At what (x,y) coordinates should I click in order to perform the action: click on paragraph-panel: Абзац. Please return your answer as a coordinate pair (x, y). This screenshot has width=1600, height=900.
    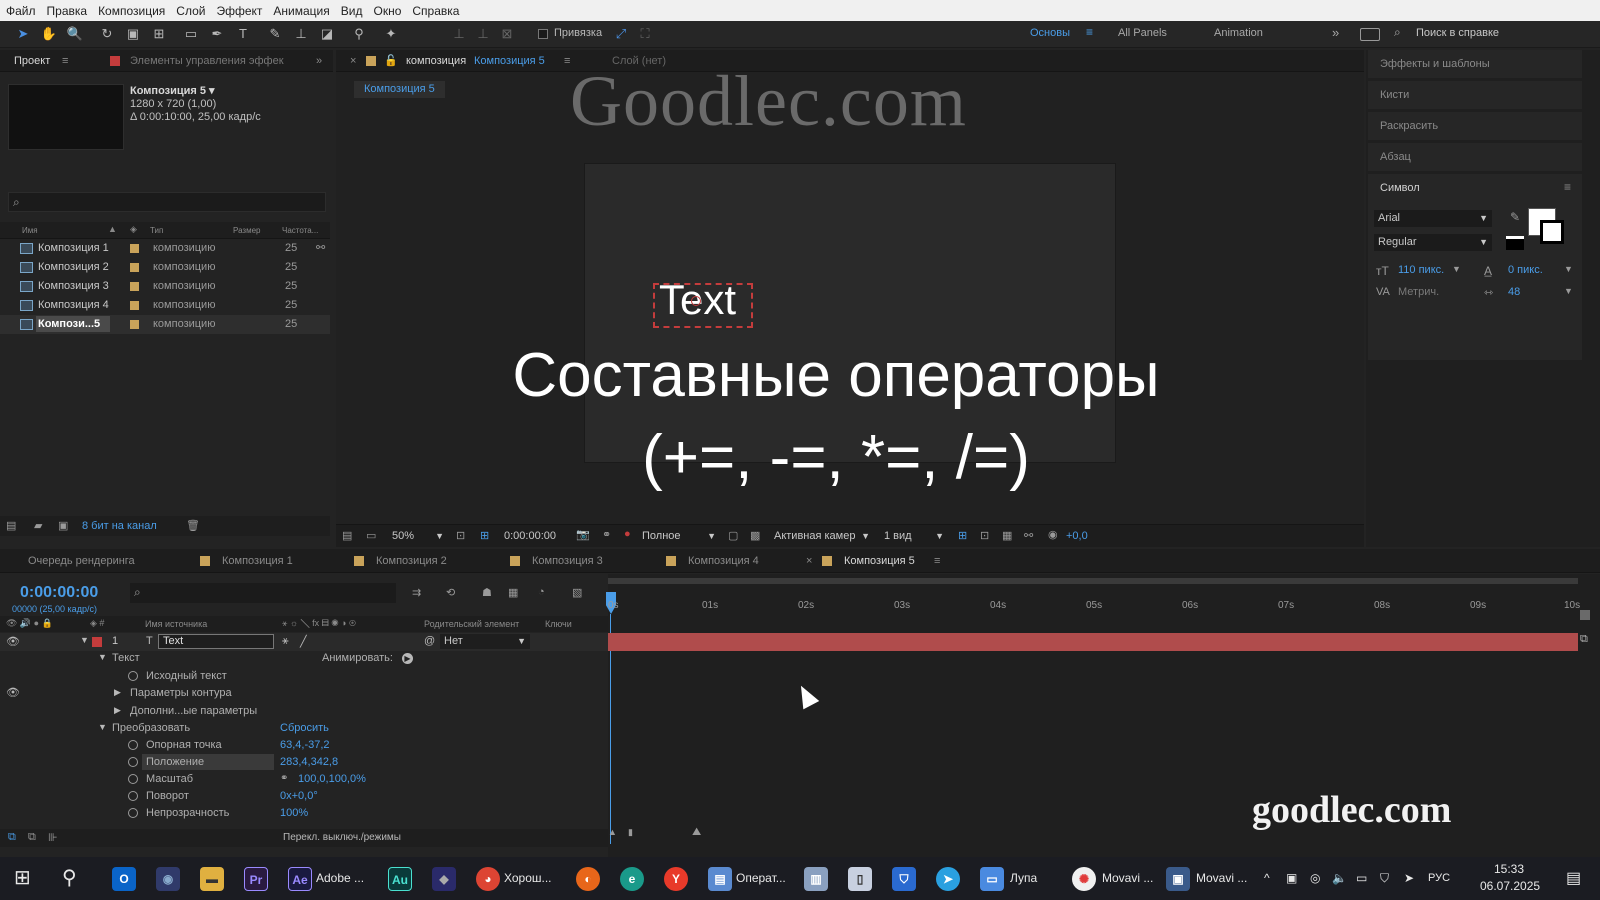
    Looking at the image, I should click on (1475, 157).